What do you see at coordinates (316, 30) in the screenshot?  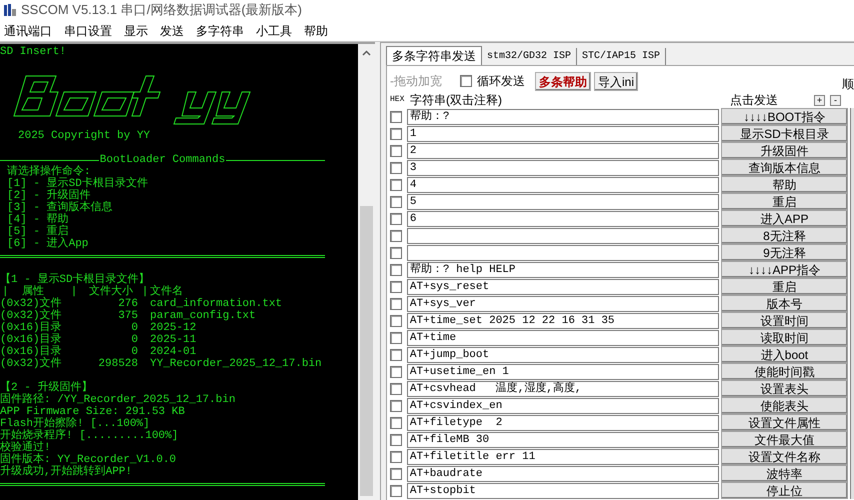 I see `menu-item: 帮助` at bounding box center [316, 30].